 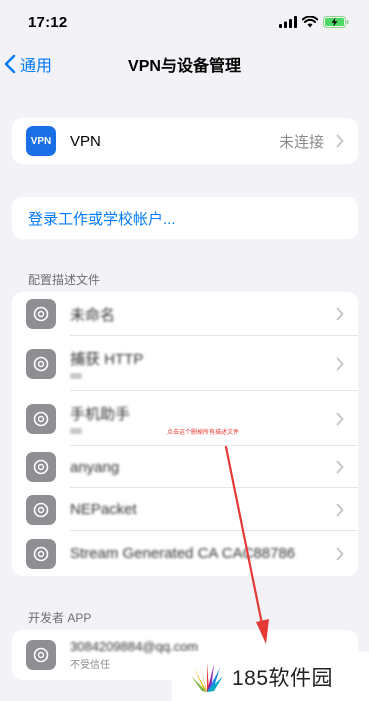 I want to click on watermark: 185软件园, so click(x=270, y=676).